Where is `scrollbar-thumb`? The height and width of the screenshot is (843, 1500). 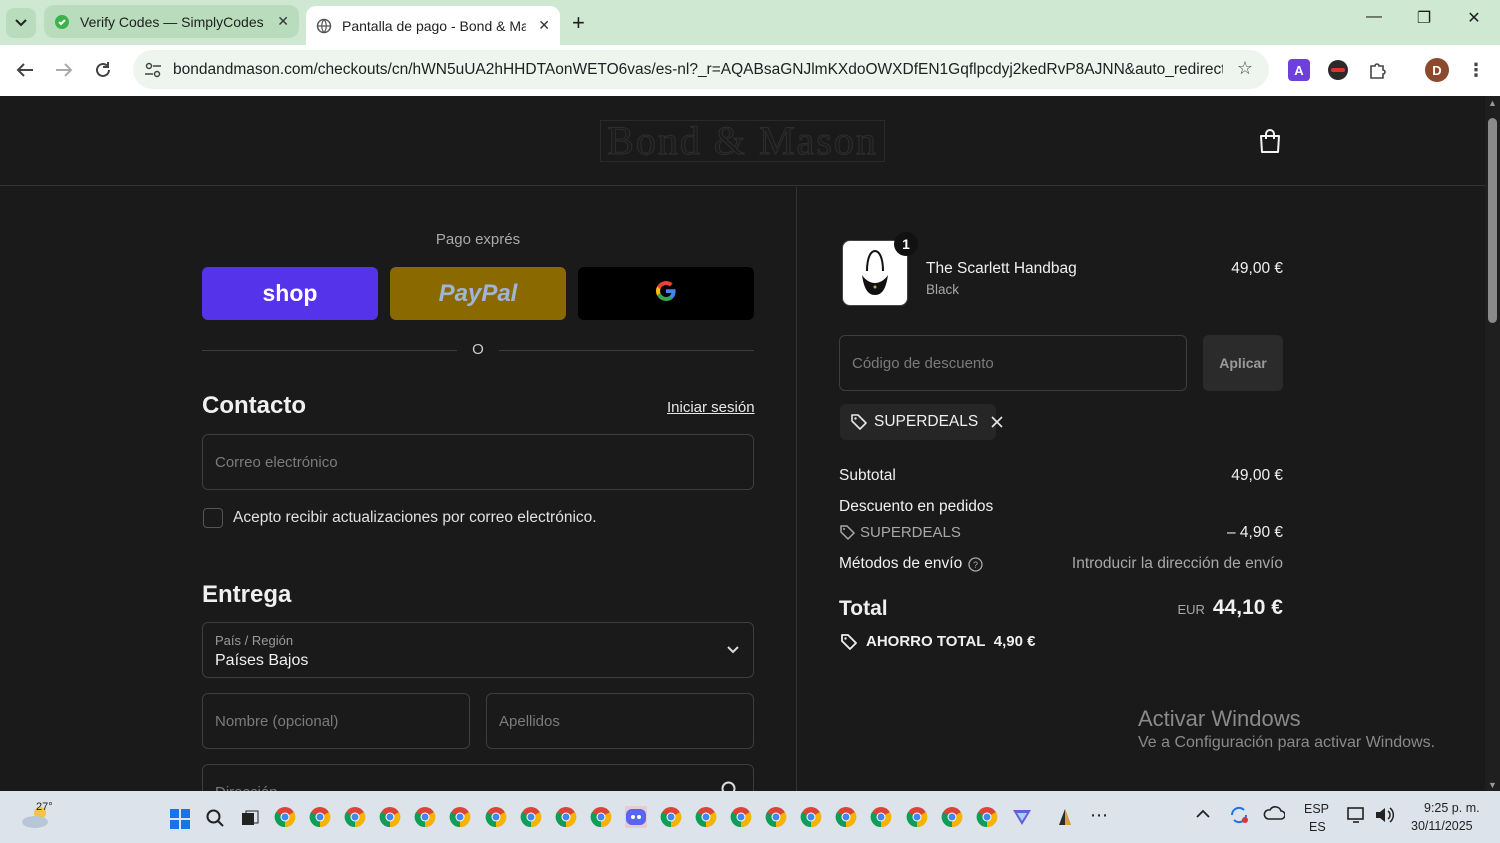 scrollbar-thumb is located at coordinates (1492, 220).